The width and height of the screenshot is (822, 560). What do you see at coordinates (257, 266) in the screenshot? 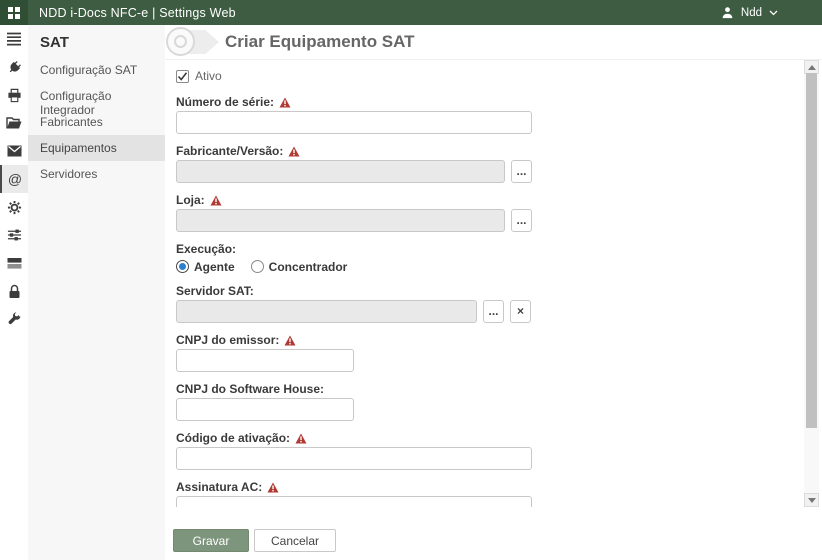
I see `radio-unselected-icon` at bounding box center [257, 266].